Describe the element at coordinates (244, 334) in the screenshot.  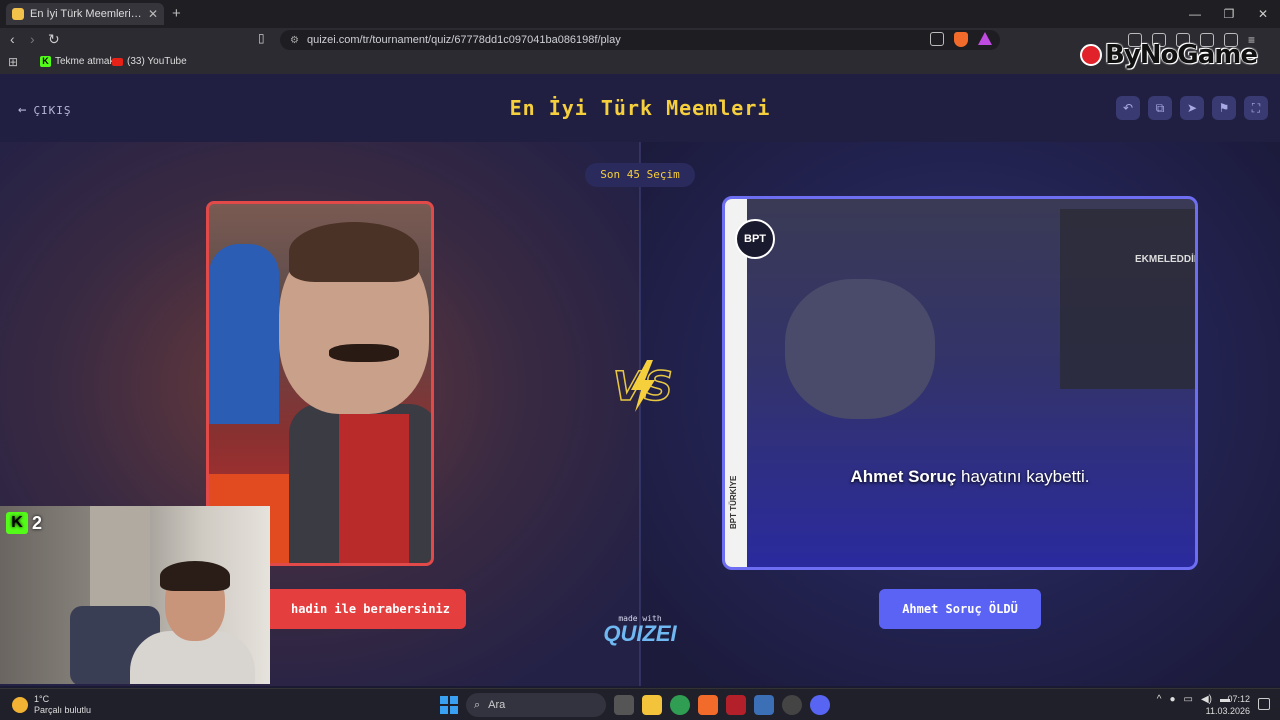
I see `background-person` at that location.